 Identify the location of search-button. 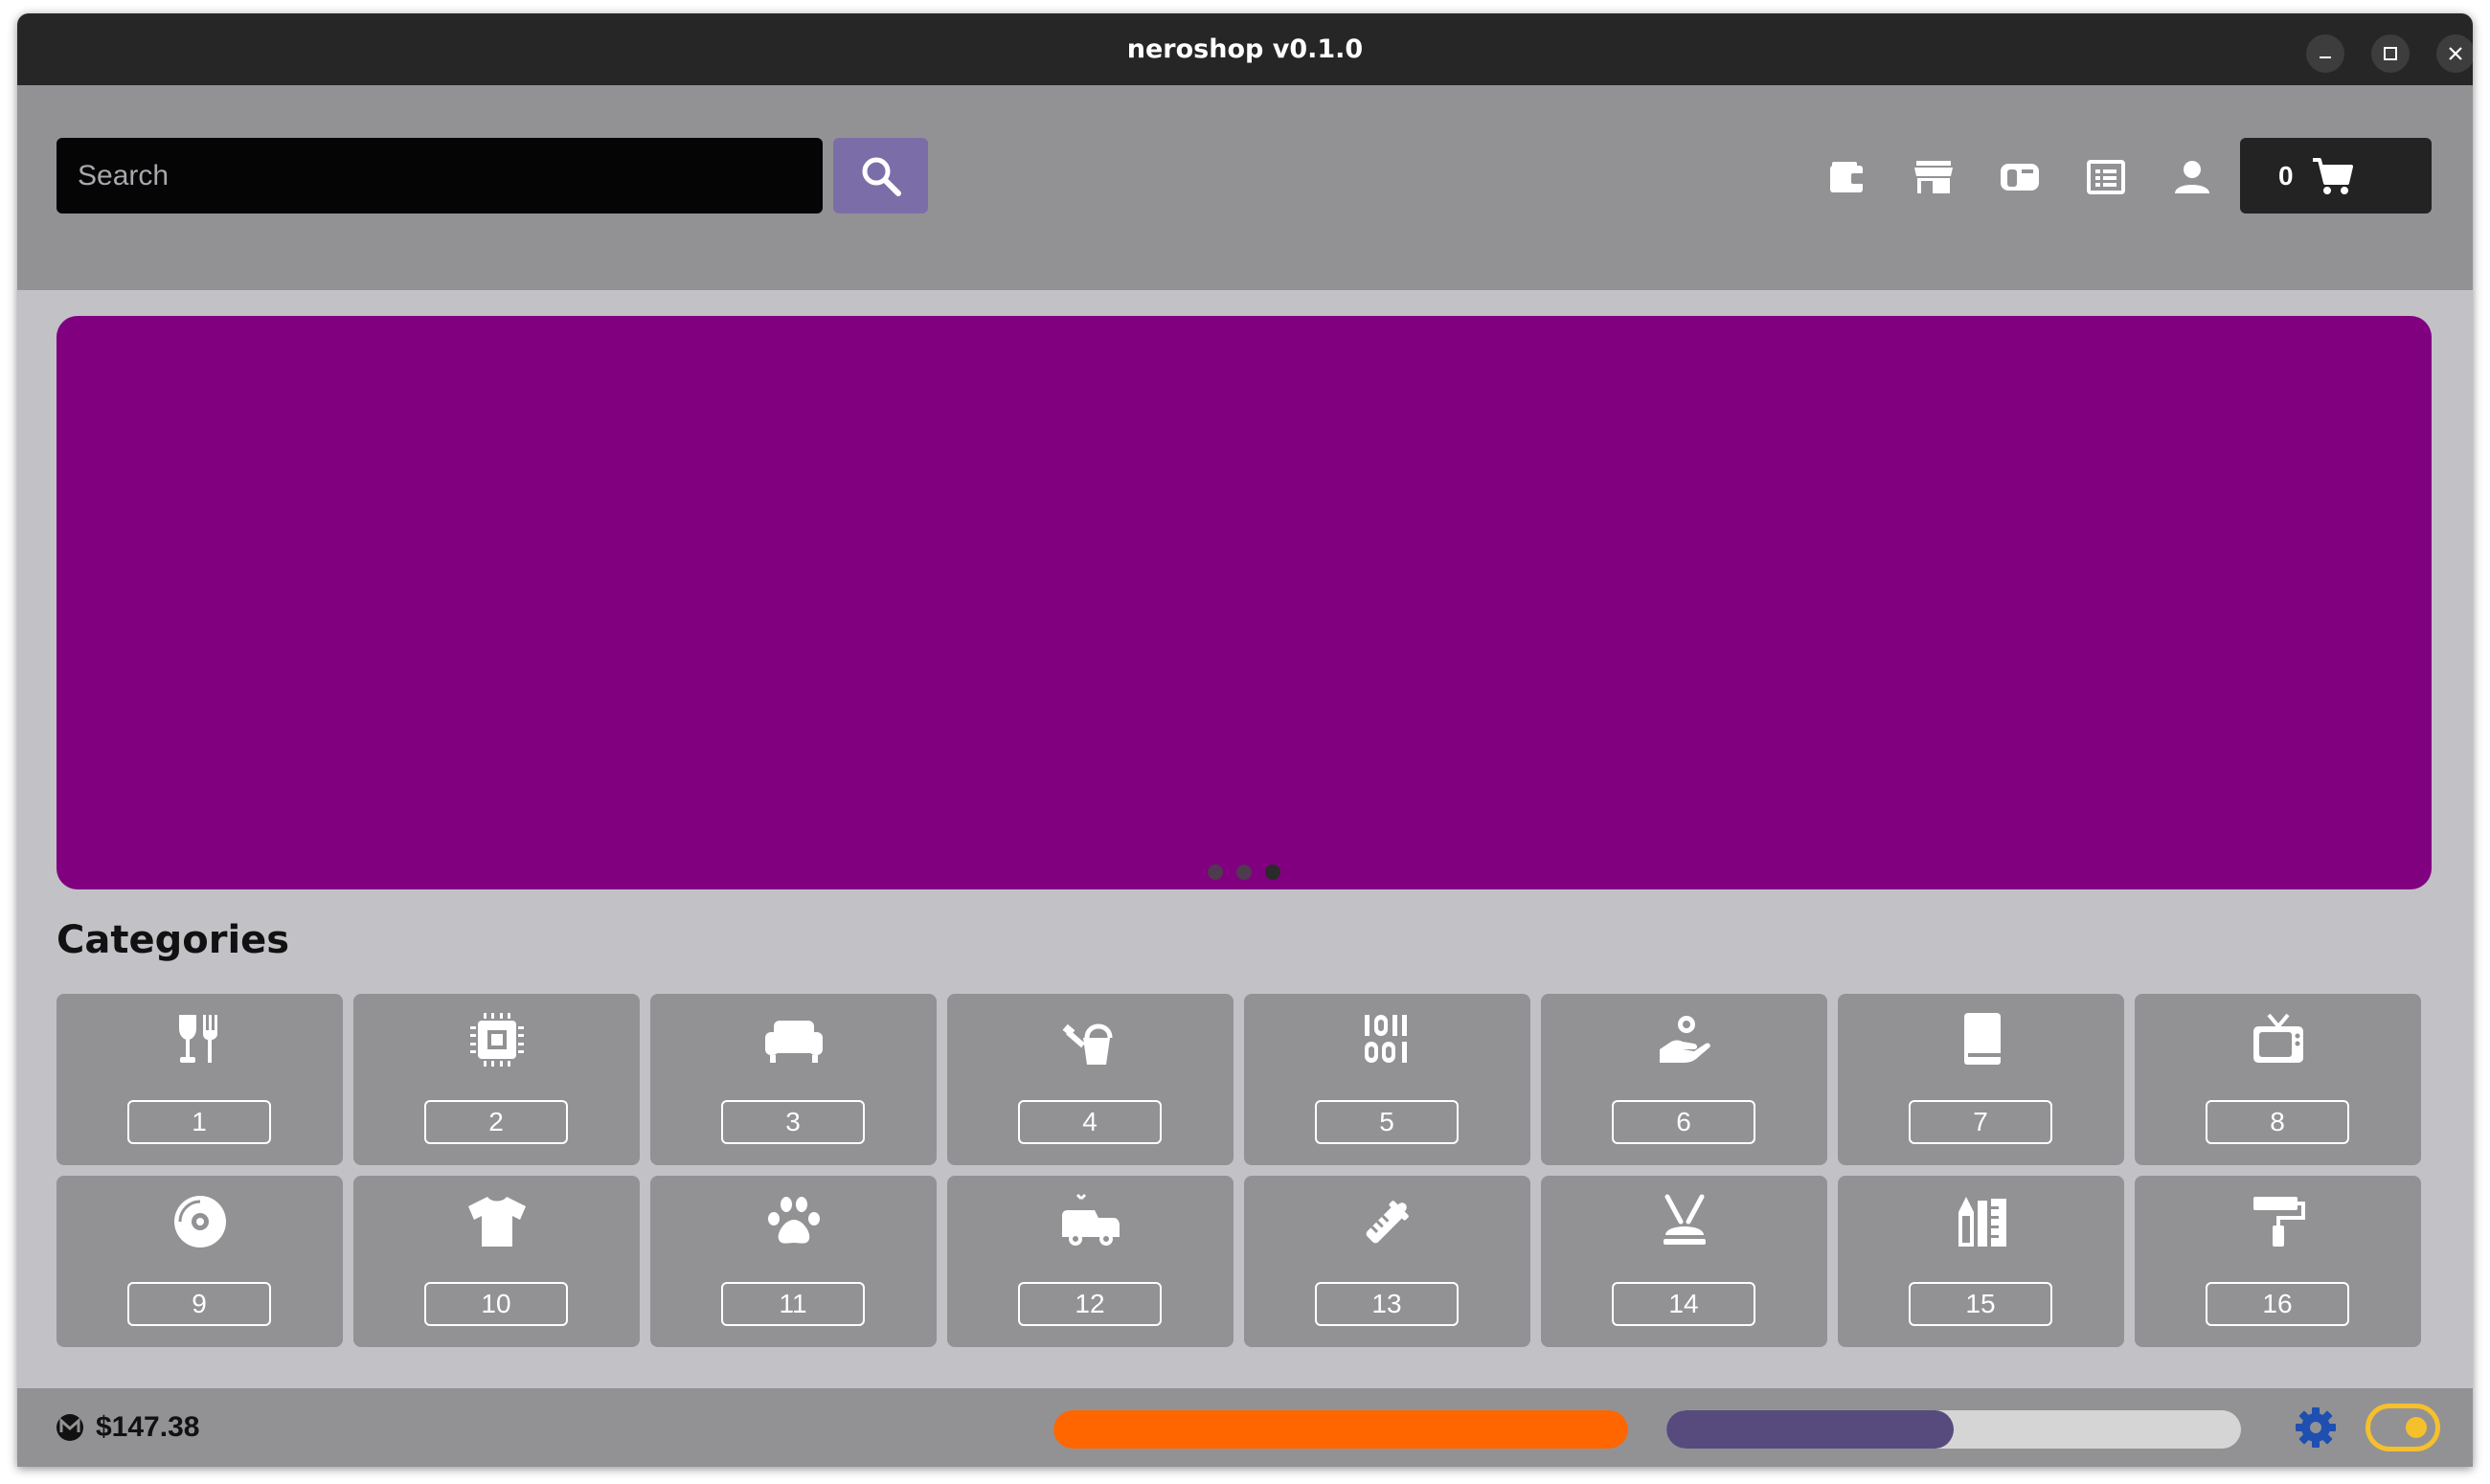
(881, 176).